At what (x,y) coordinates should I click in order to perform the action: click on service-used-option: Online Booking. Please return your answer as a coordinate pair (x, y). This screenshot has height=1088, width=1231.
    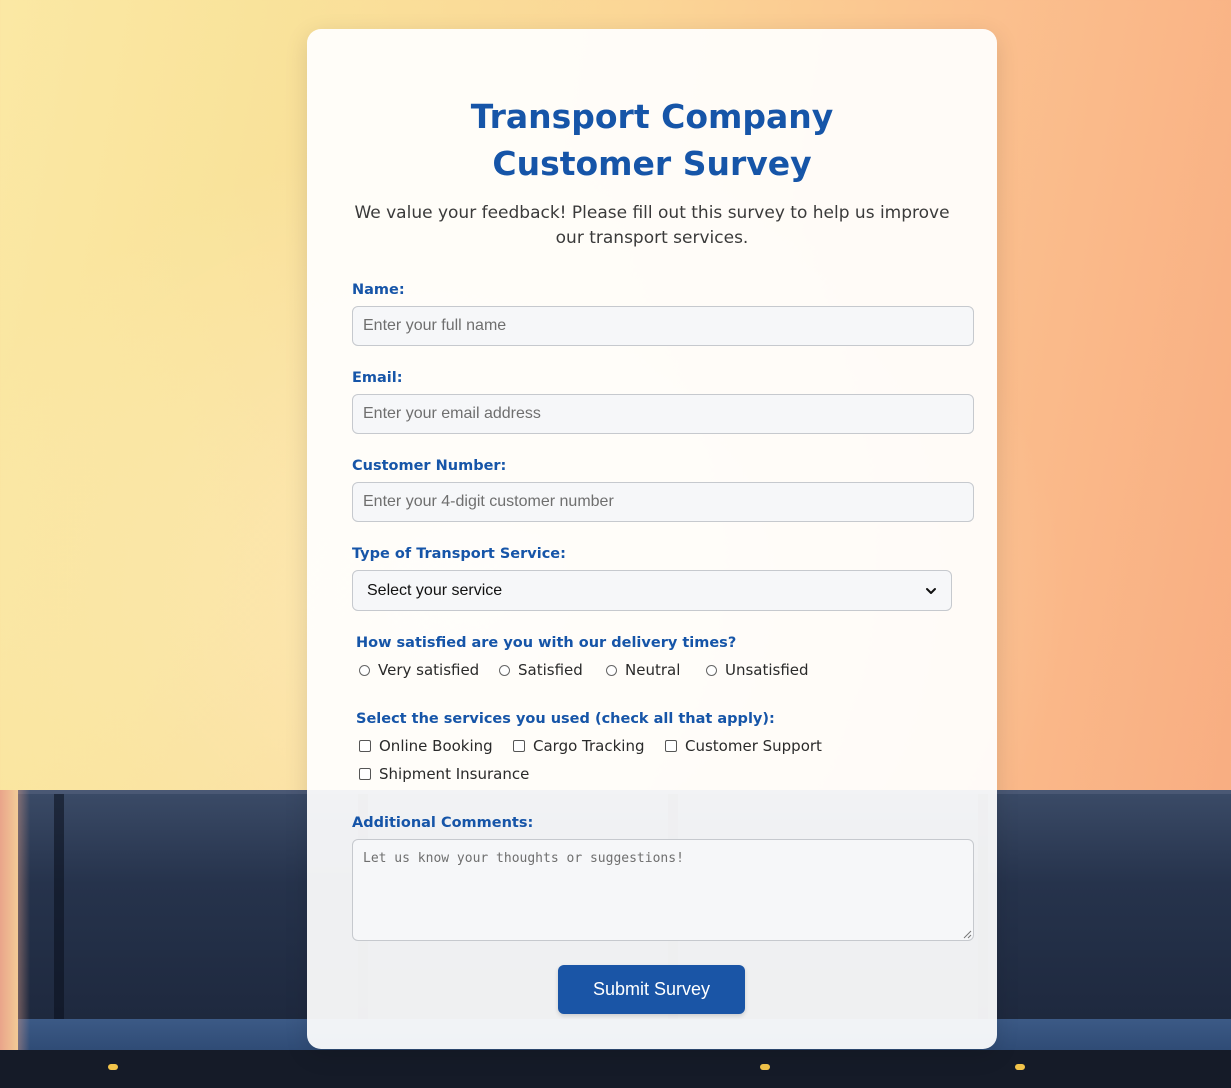
    Looking at the image, I should click on (426, 746).